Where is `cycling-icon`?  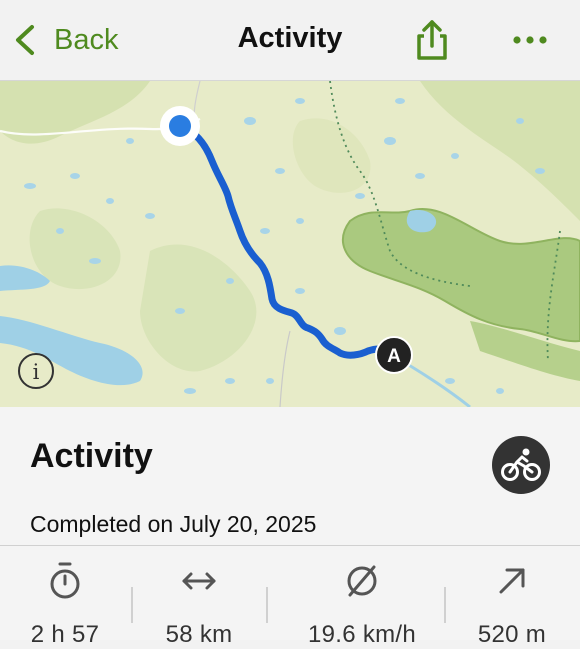
cycling-icon is located at coordinates (521, 464).